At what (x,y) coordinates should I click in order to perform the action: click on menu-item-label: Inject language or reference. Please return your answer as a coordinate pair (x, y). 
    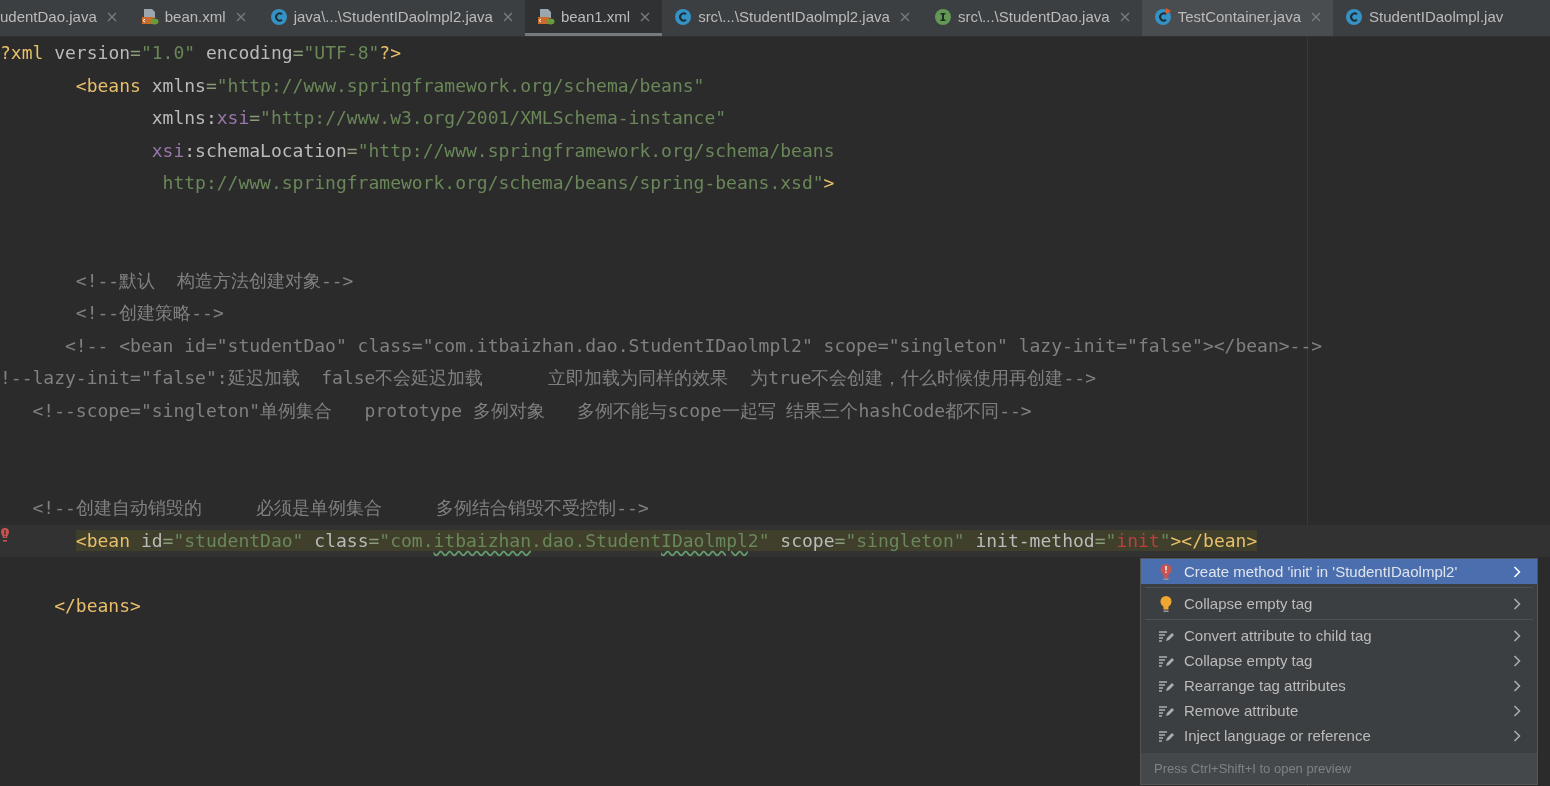
    Looking at the image, I should click on (1278, 735).